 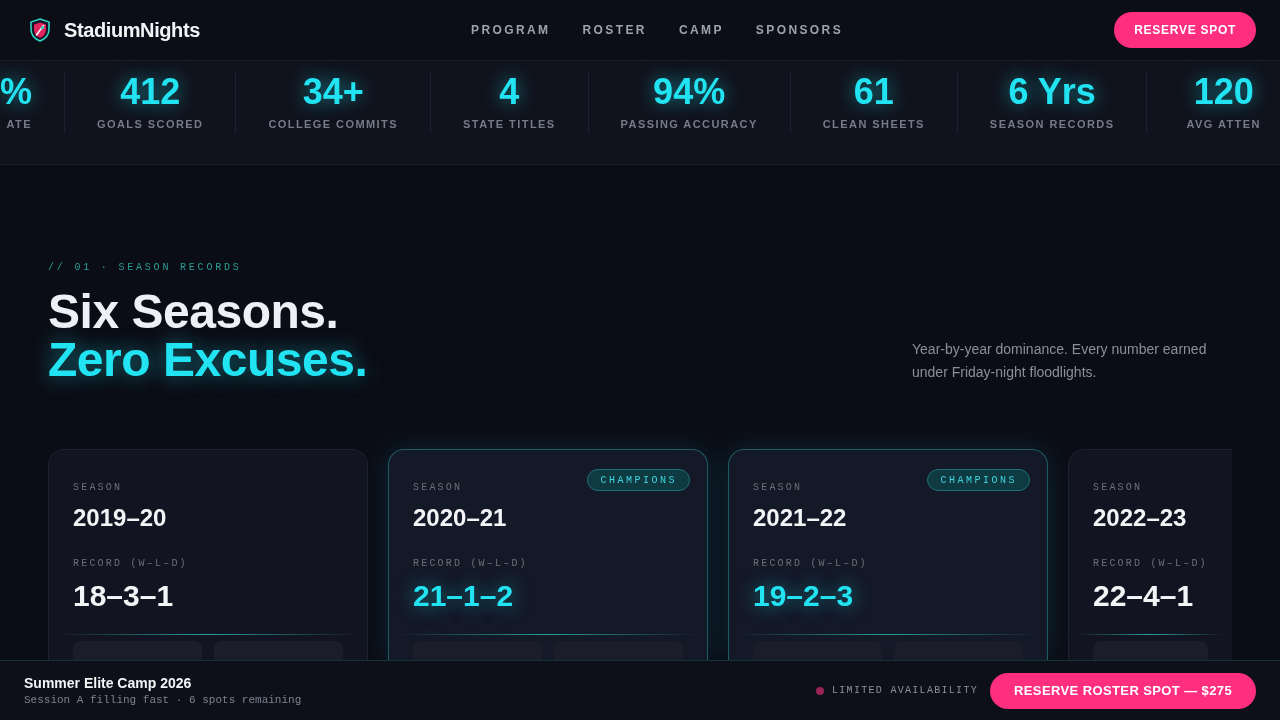 I want to click on stat-value: 412, so click(x=150, y=92).